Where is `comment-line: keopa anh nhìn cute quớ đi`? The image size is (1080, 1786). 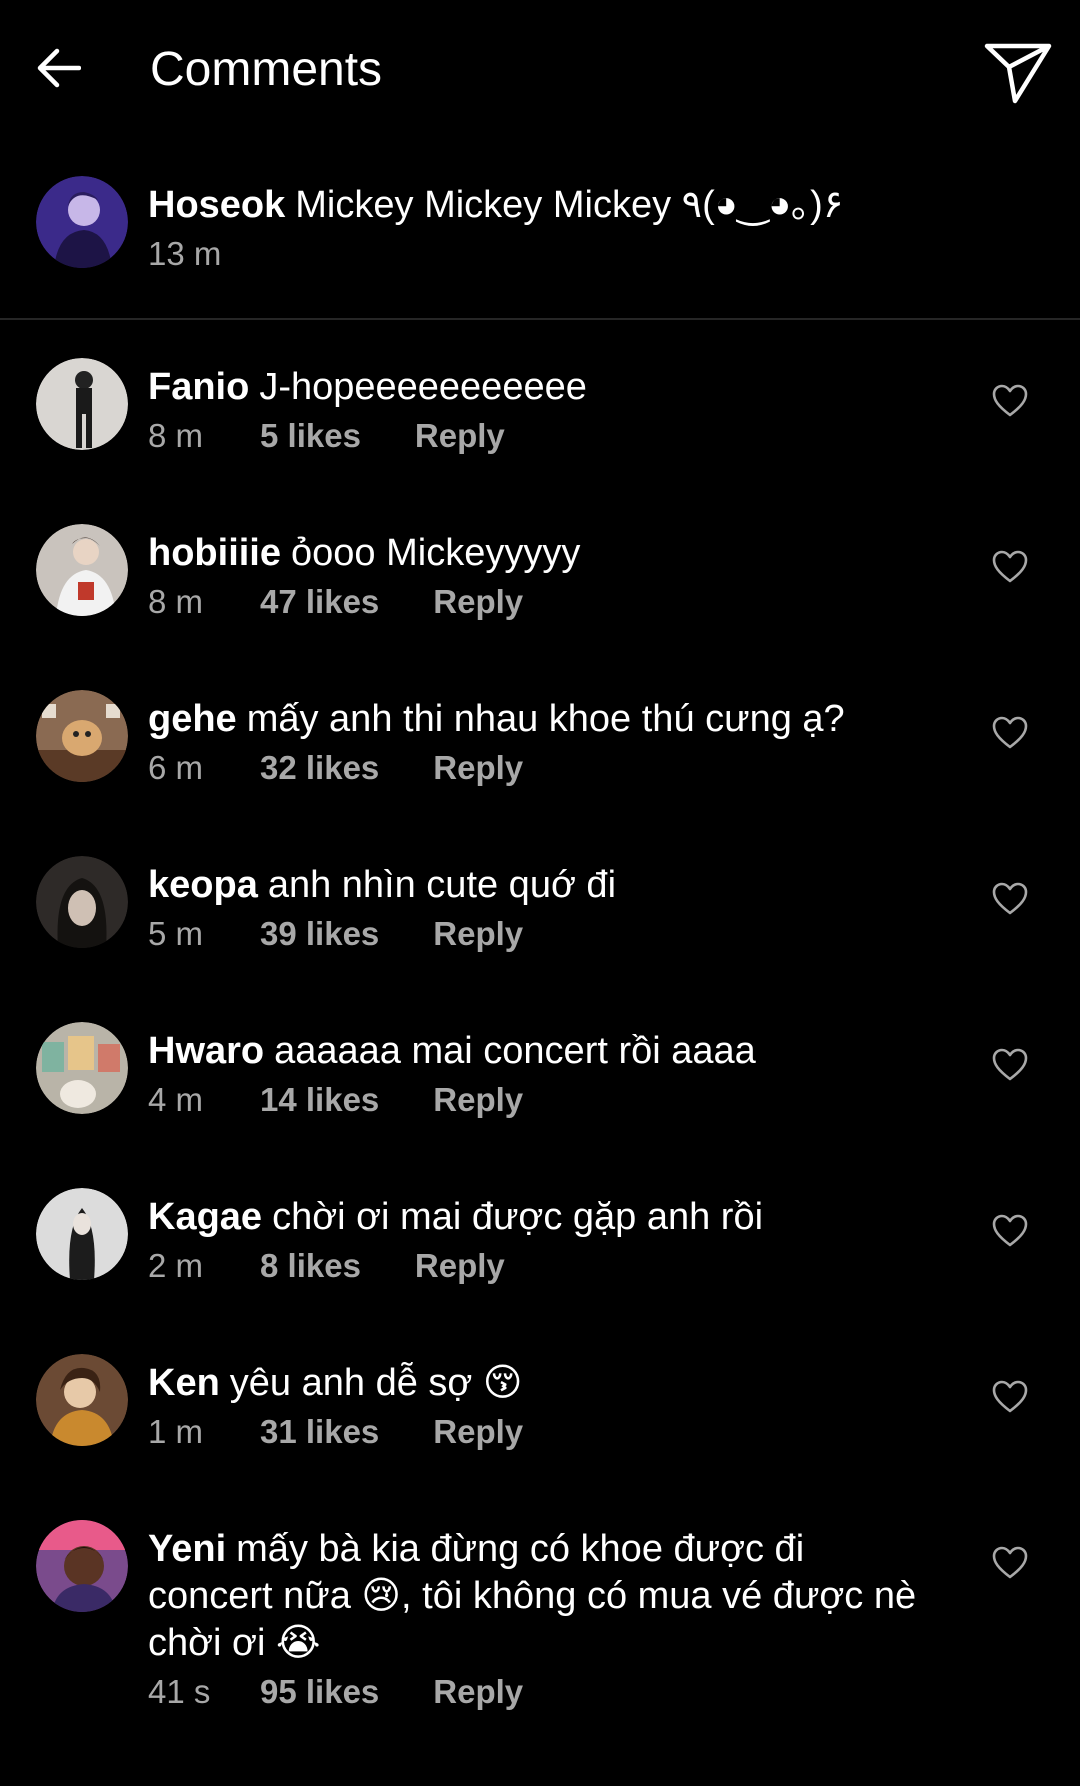 comment-line: keopa anh nhìn cute quớ đi is located at coordinates (539, 885).